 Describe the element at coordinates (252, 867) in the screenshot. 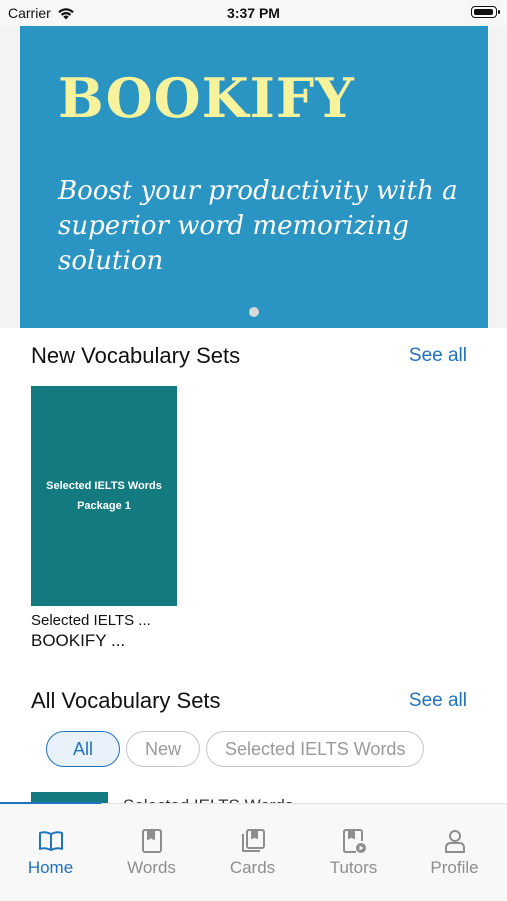

I see `tab-cards-label: Cards` at that location.